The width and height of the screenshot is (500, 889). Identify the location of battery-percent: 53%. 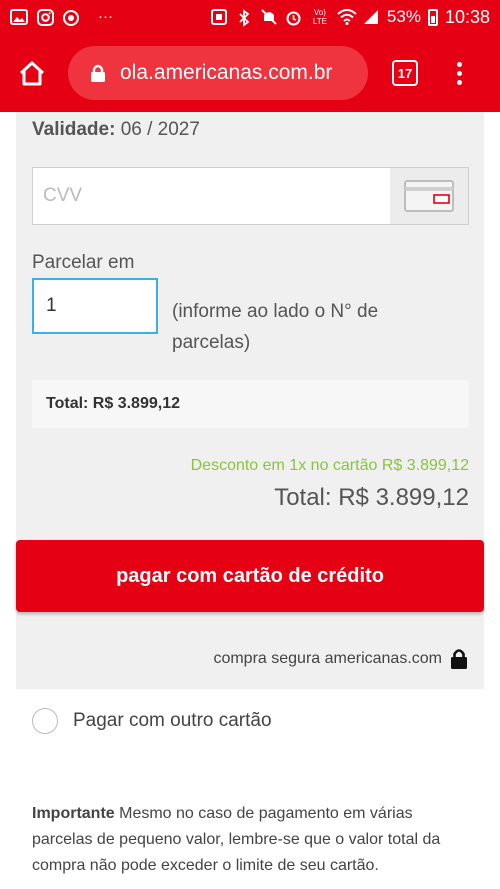
(403, 16).